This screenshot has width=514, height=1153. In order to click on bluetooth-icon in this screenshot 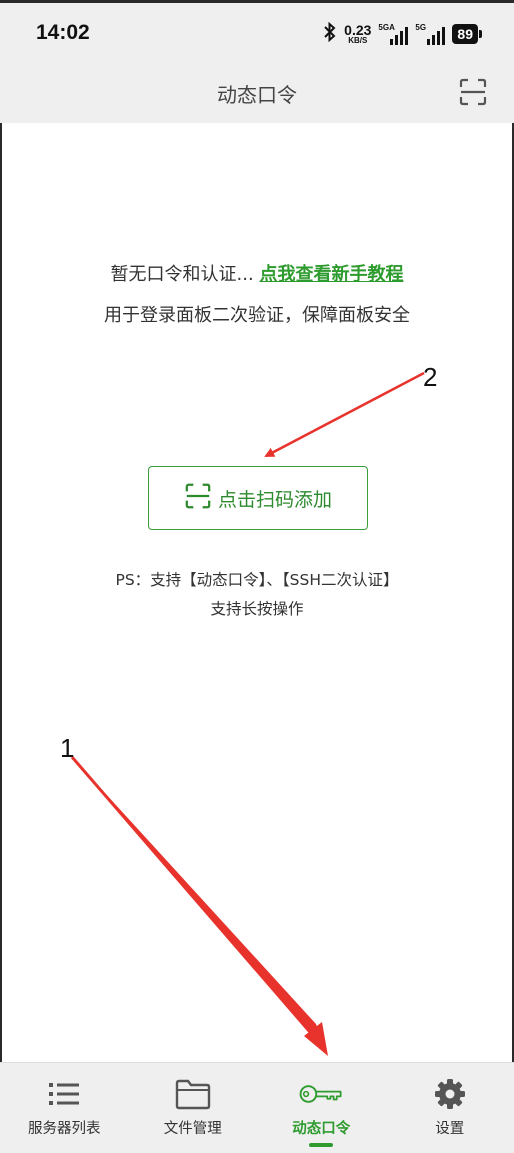, I will do `click(330, 34)`.